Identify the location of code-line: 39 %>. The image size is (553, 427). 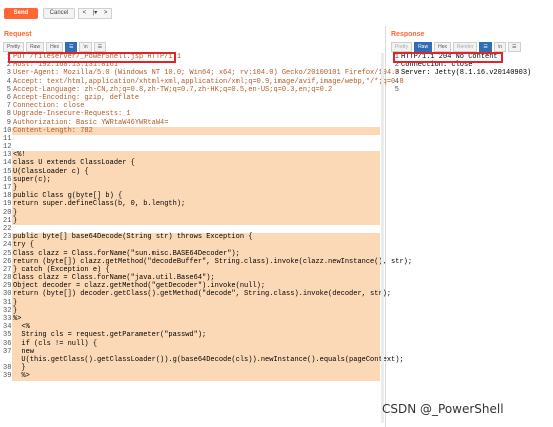
(191, 376).